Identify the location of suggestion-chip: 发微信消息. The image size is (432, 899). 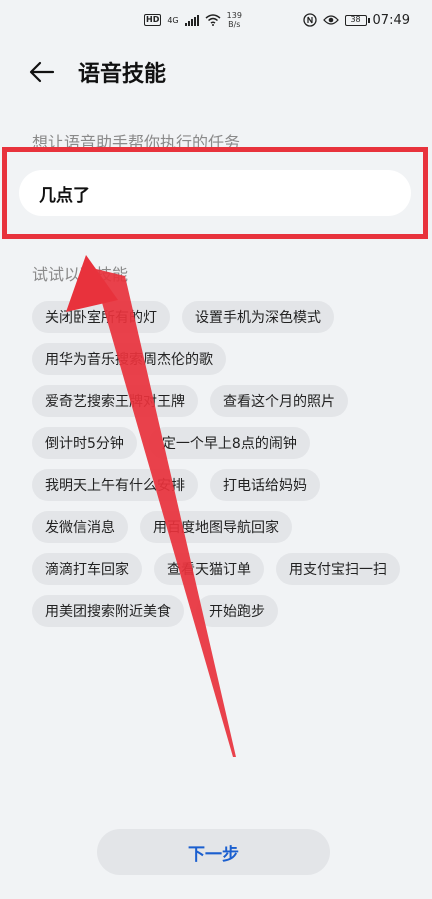
(80, 527).